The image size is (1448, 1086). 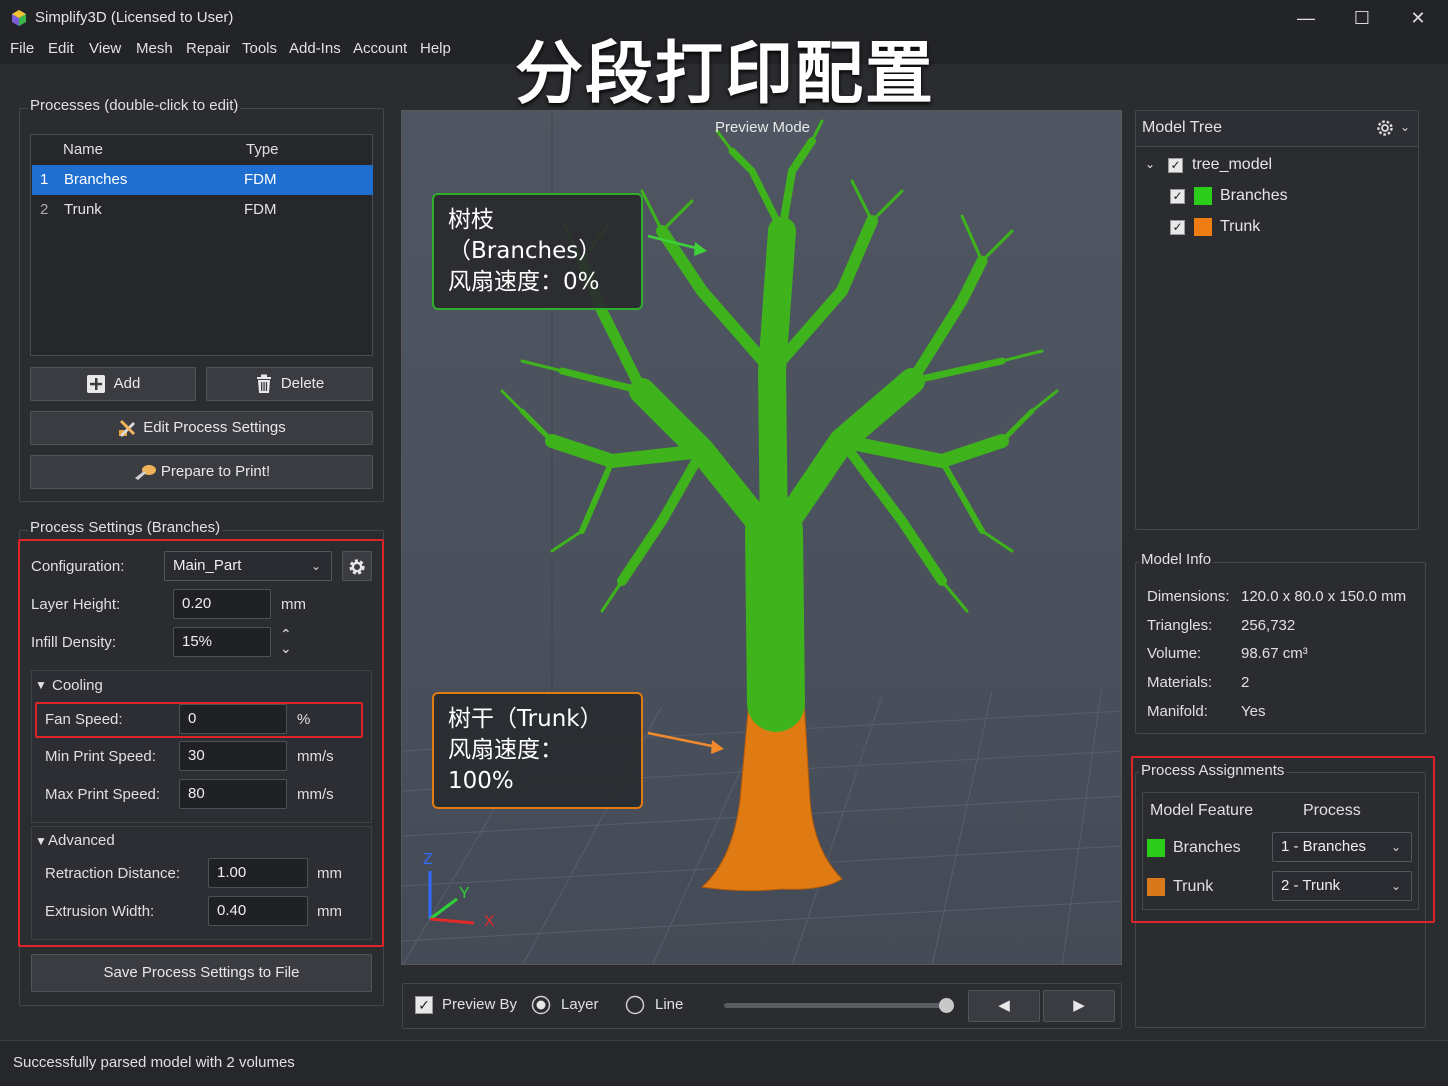 What do you see at coordinates (946, 1005) in the screenshot?
I see `layer-slider-handle` at bounding box center [946, 1005].